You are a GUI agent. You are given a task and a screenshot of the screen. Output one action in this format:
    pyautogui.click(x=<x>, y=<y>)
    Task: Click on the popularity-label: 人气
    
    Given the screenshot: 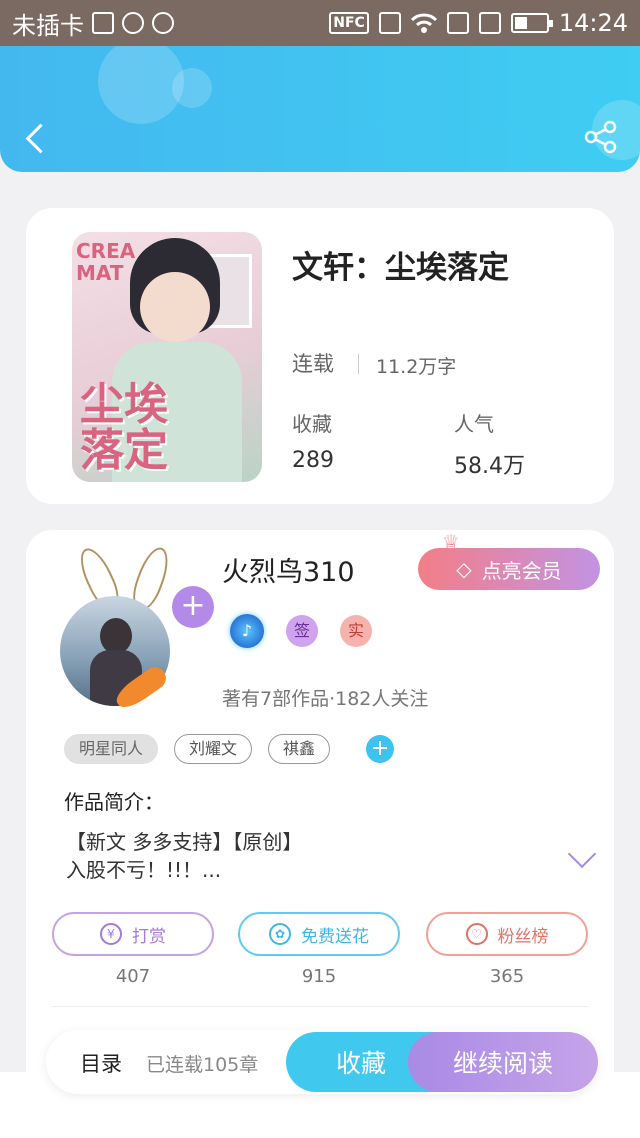 What is the action you would take?
    pyautogui.click(x=474, y=424)
    